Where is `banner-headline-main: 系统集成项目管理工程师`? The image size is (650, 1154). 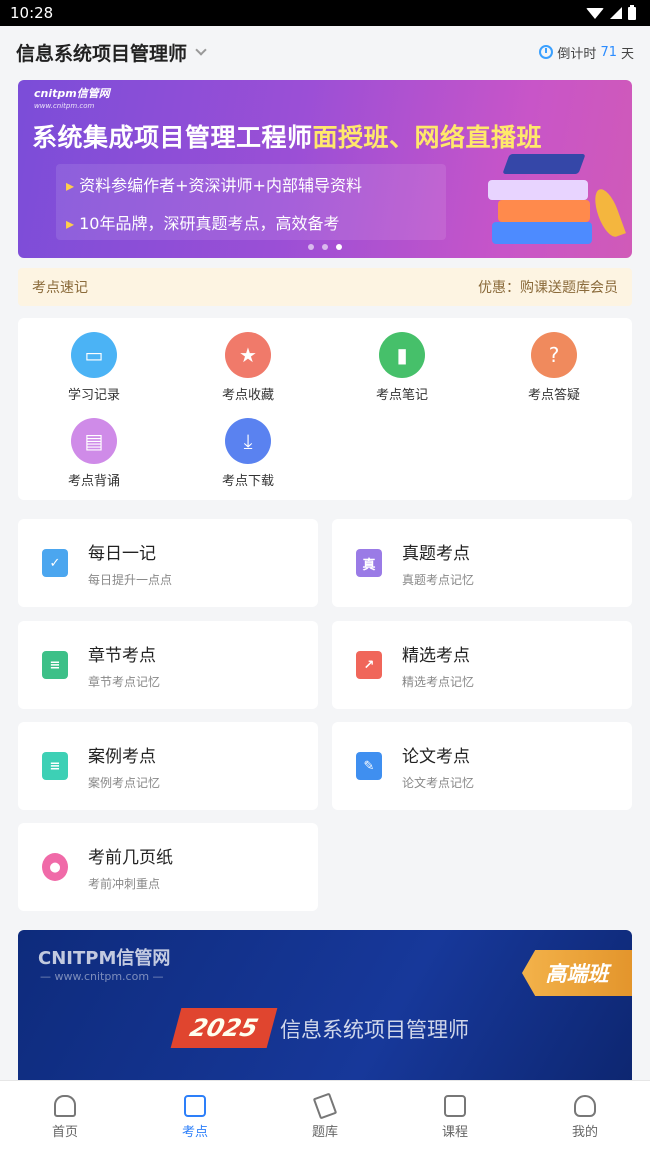
banner-headline-main: 系统集成项目管理工程师 is located at coordinates (172, 137).